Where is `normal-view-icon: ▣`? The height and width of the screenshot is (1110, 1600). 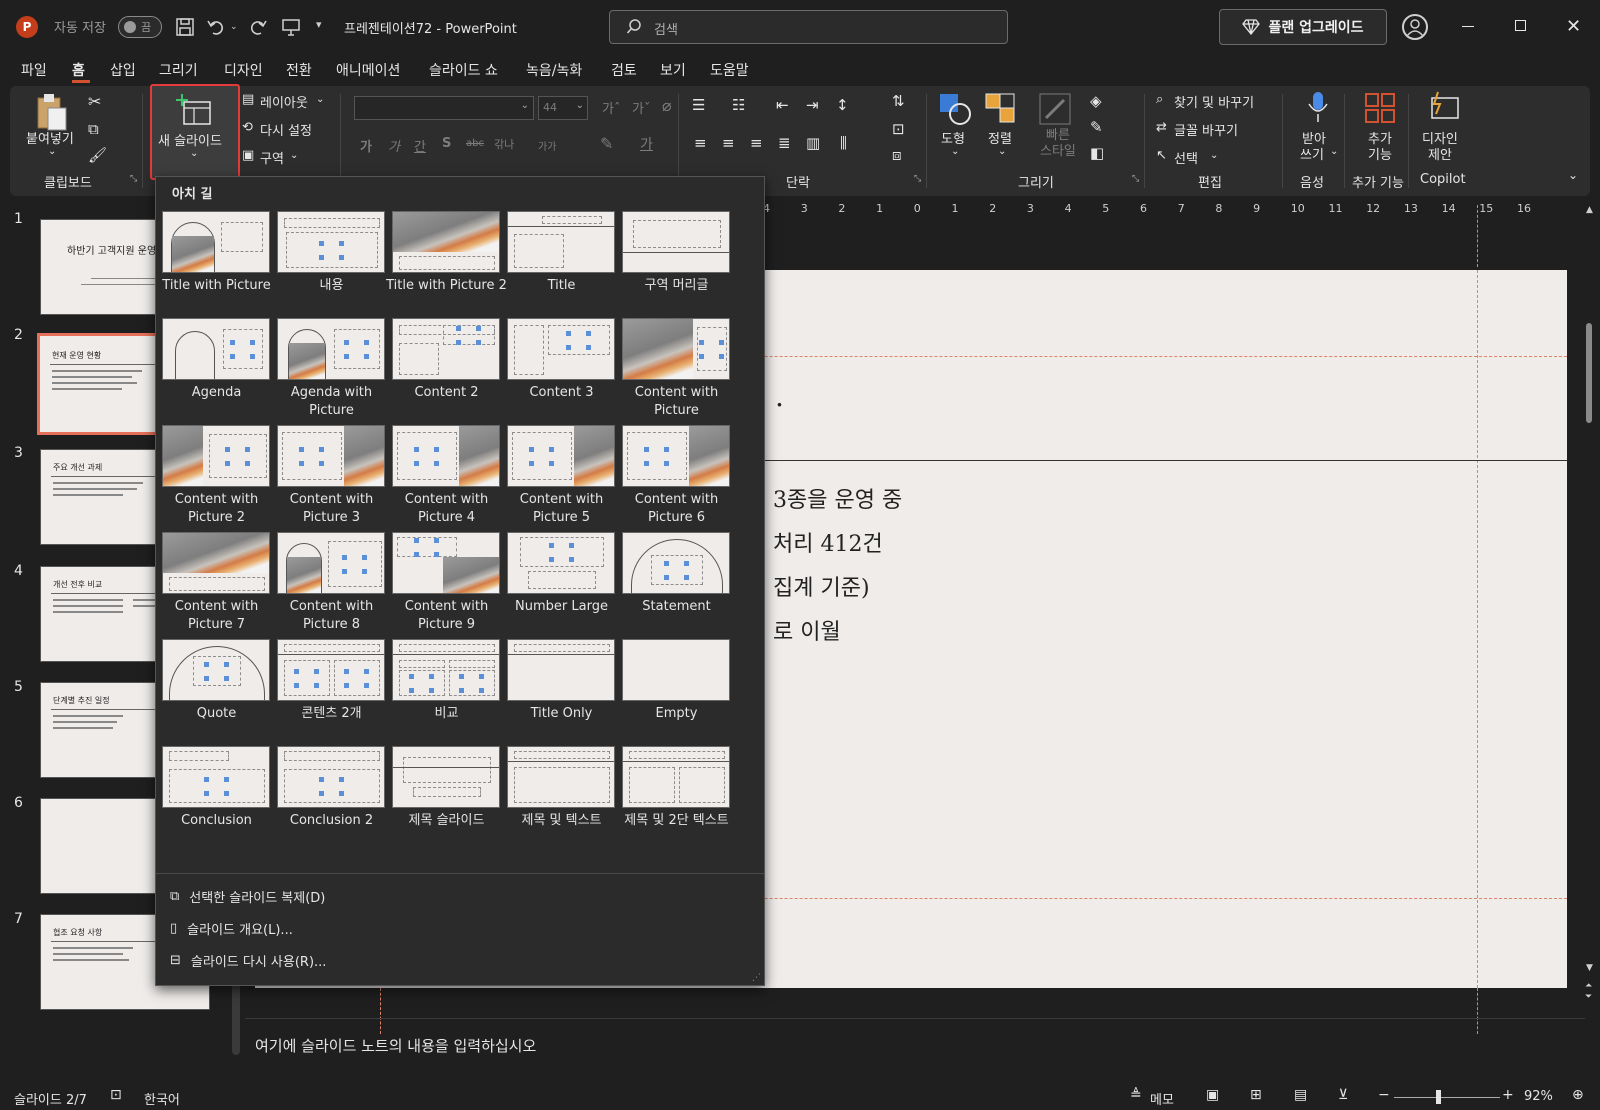 normal-view-icon: ▣ is located at coordinates (1212, 1095).